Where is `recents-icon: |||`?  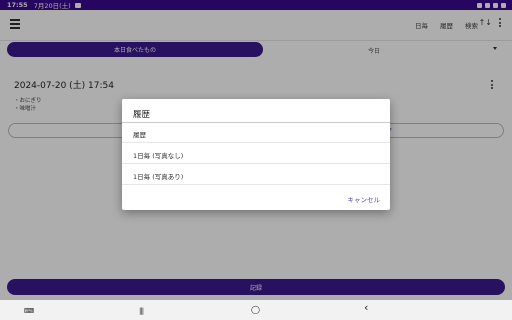 recents-icon: ||| is located at coordinates (141, 311).